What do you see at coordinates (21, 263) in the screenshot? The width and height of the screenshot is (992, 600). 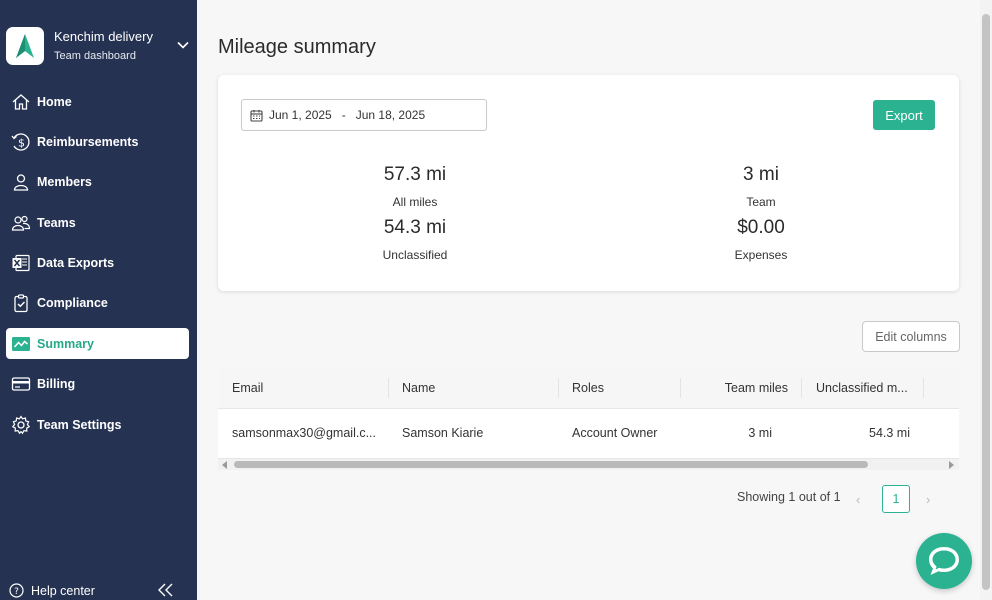 I see `excel-icon` at bounding box center [21, 263].